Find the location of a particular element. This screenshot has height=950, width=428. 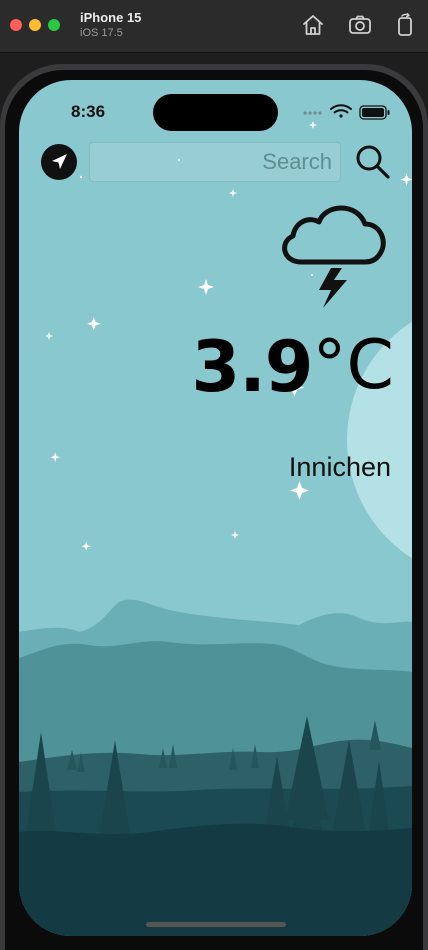

os-version: iOS 17.5 is located at coordinates (101, 33).